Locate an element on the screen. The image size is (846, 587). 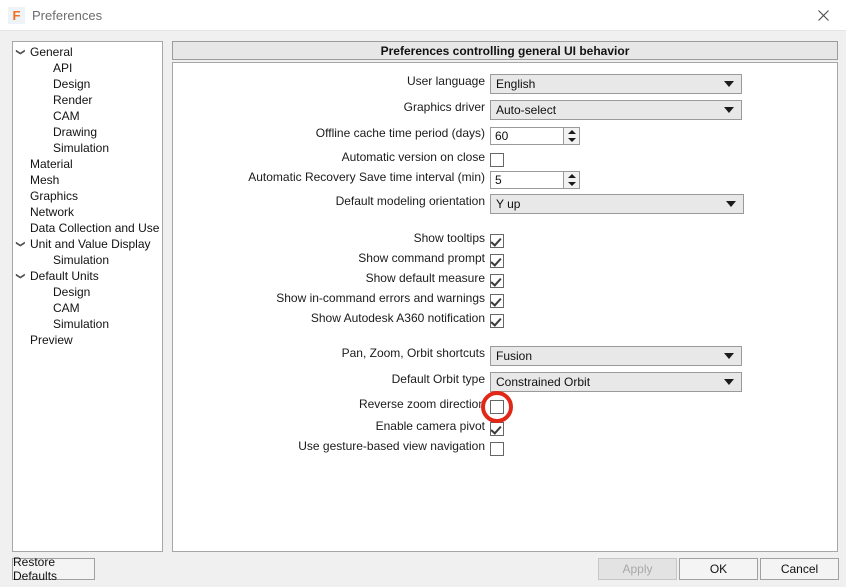
apply-label: Apply is located at coordinates (637, 569).